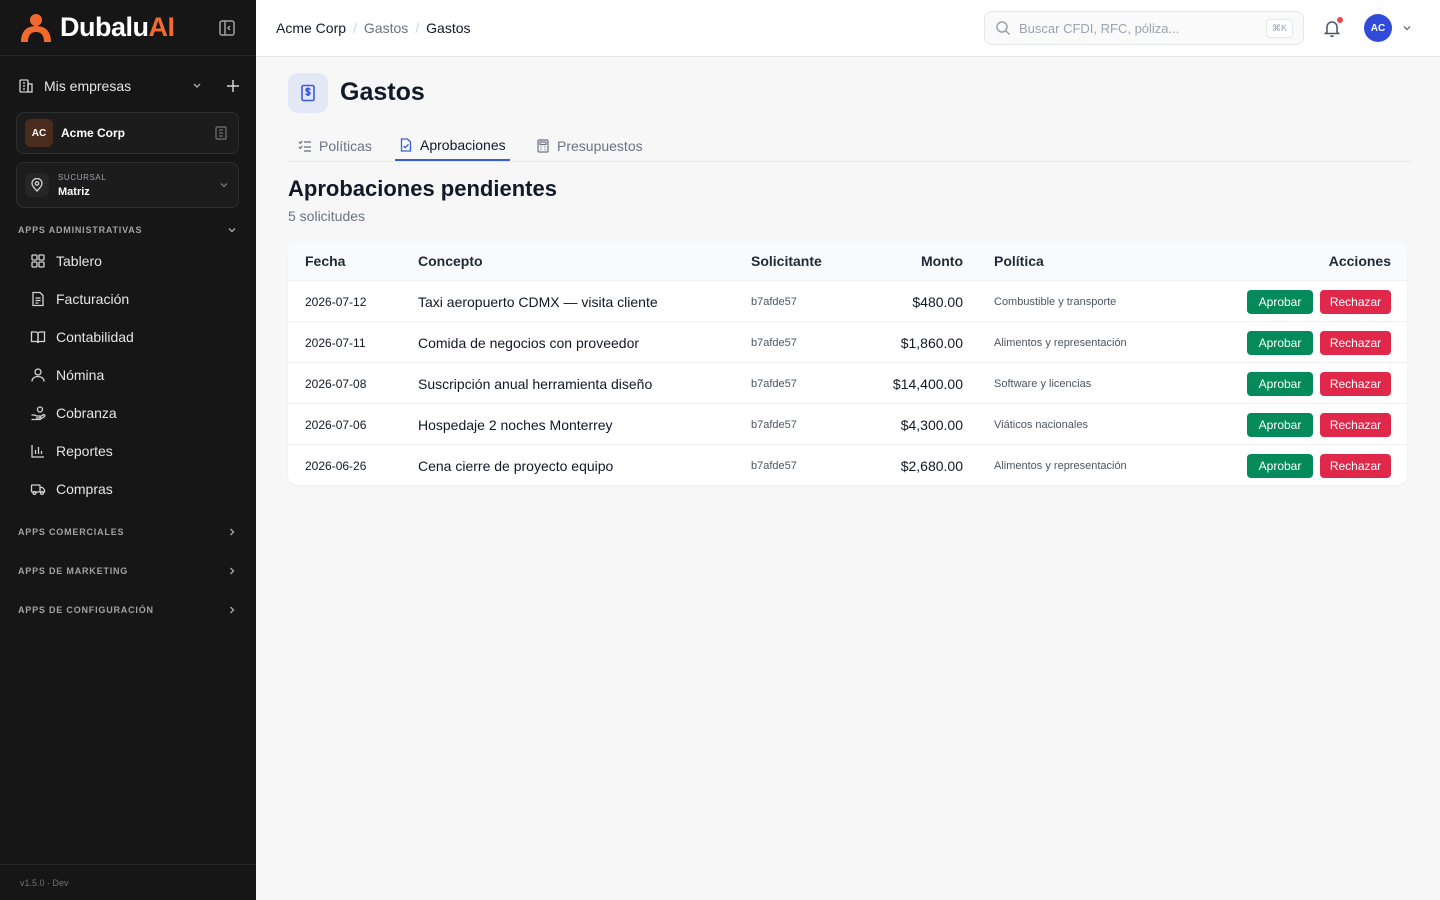 The image size is (1440, 900). Describe the element at coordinates (1043, 383) in the screenshot. I see `cell-politica: Software y licencias` at that location.